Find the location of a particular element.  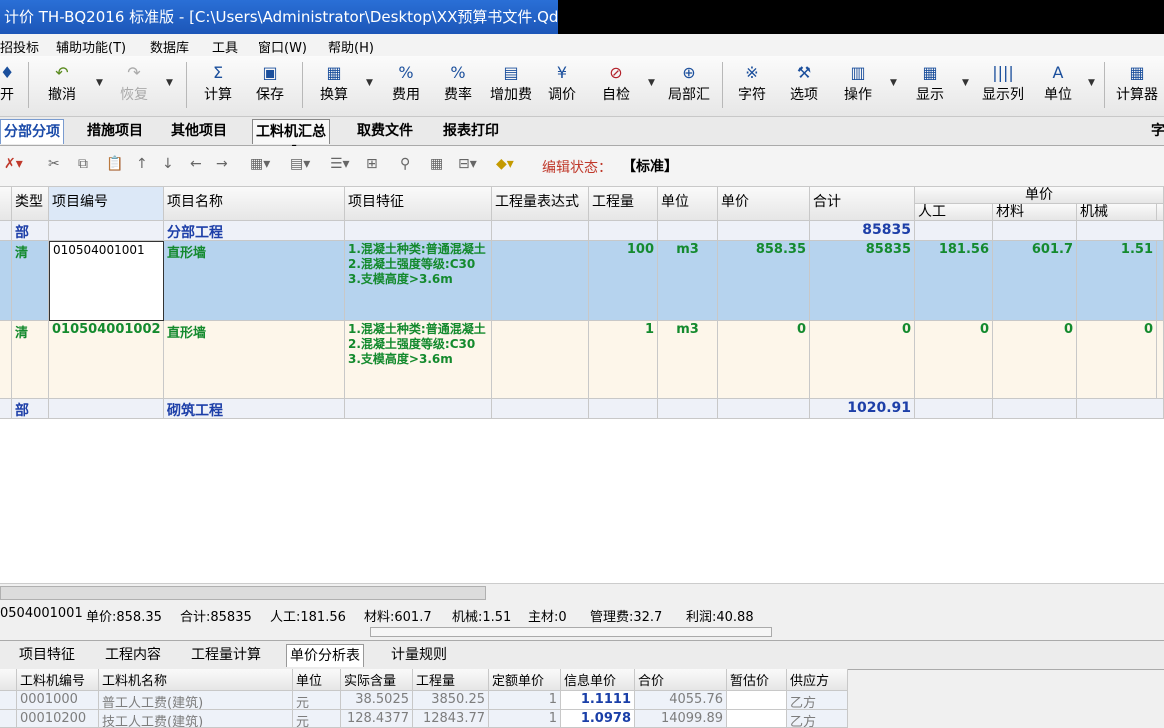

table-cell-resource-code: 0001000 is located at coordinates (58, 700).